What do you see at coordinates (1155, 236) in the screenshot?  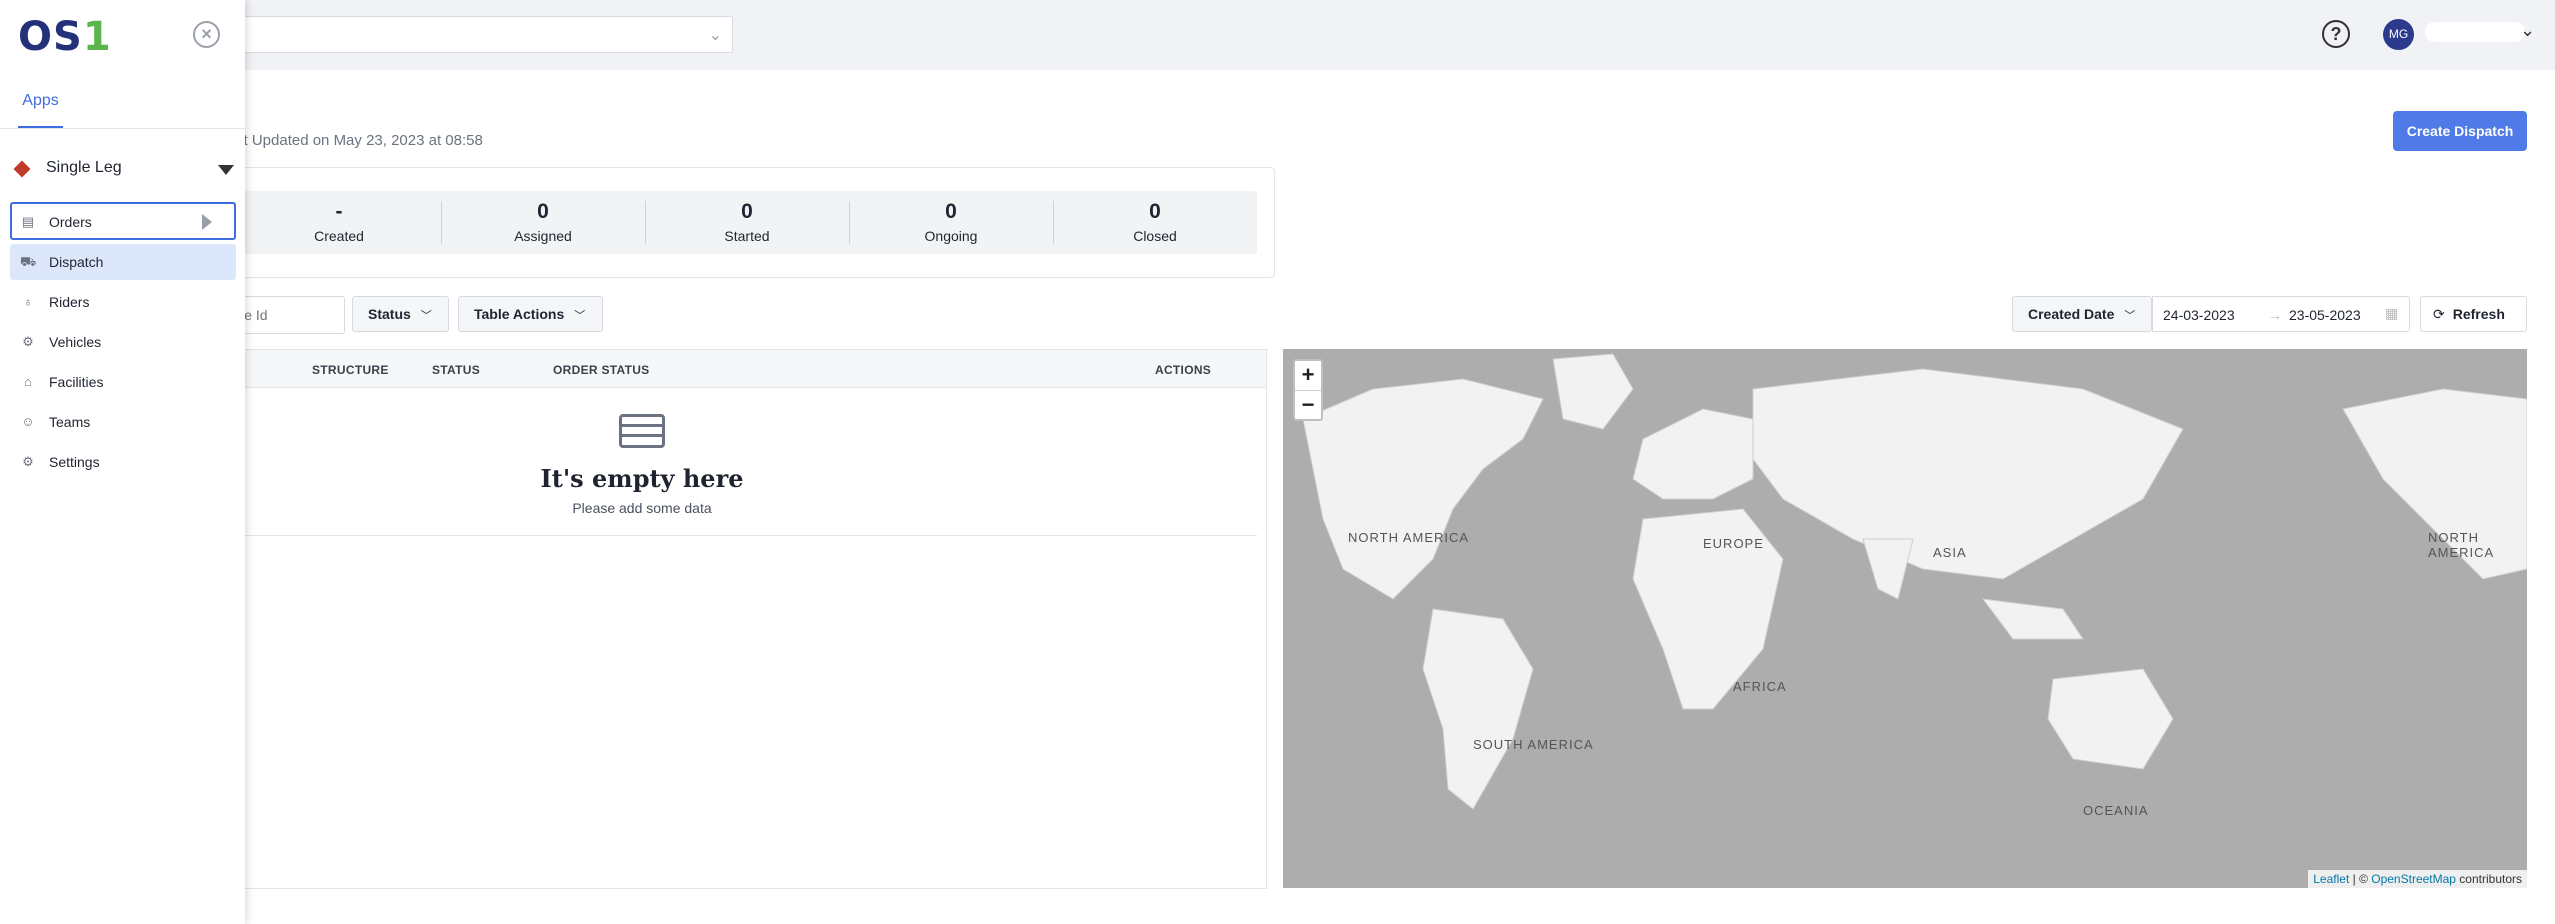 I see `stat-label: Closed` at bounding box center [1155, 236].